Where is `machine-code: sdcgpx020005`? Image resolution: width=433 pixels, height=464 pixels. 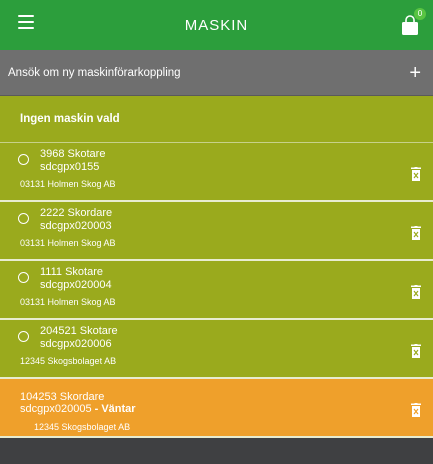 machine-code: sdcgpx020005 is located at coordinates (56, 409).